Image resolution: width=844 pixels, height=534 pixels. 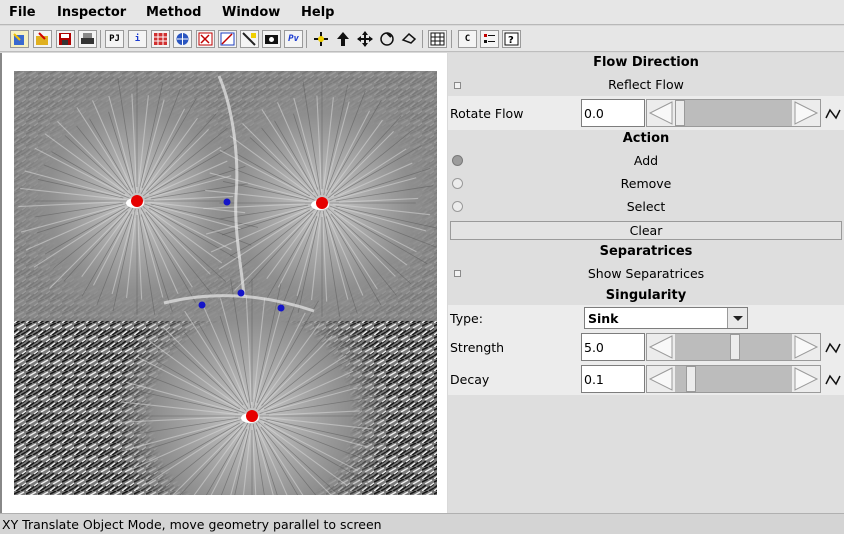 I want to click on save-icon, so click(x=65, y=39).